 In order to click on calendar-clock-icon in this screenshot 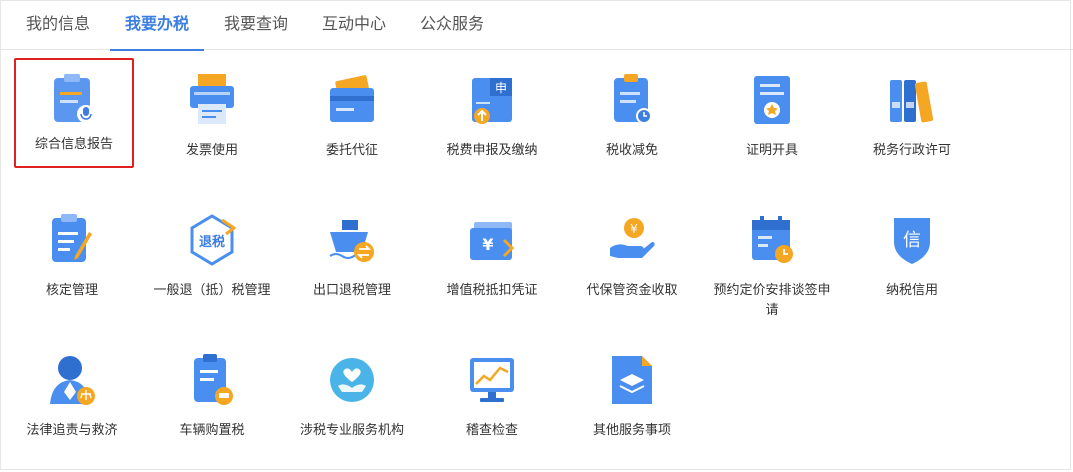, I will do `click(772, 240)`.